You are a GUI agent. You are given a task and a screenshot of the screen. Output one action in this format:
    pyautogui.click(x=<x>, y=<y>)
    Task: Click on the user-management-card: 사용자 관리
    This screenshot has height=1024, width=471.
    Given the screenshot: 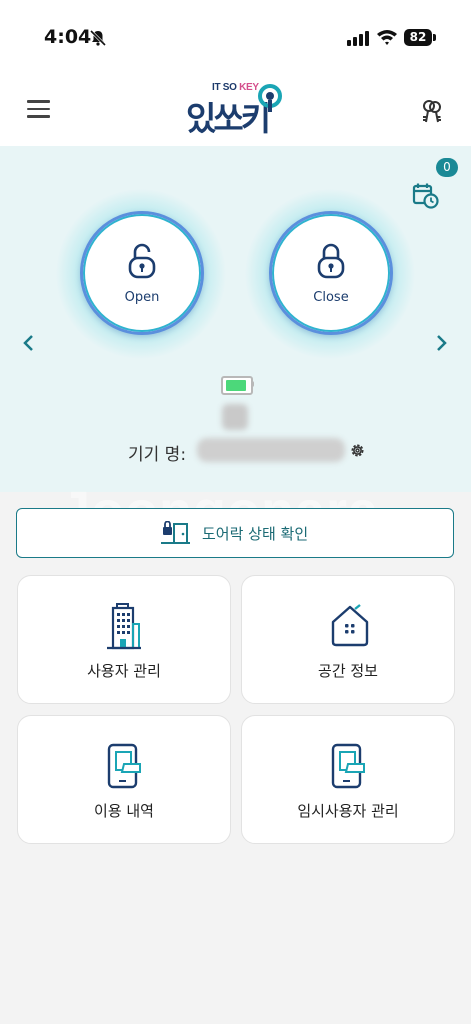 What is the action you would take?
    pyautogui.click(x=124, y=639)
    